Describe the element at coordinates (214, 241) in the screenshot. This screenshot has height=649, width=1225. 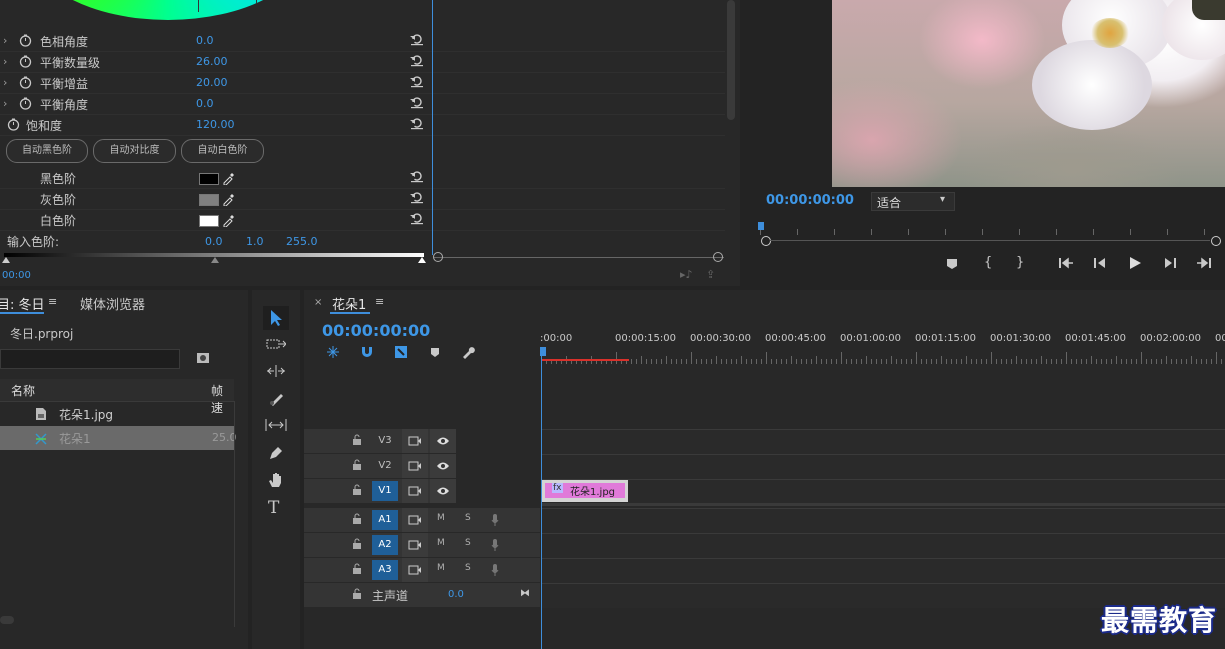
I see `input-level-black: 0.0` at that location.